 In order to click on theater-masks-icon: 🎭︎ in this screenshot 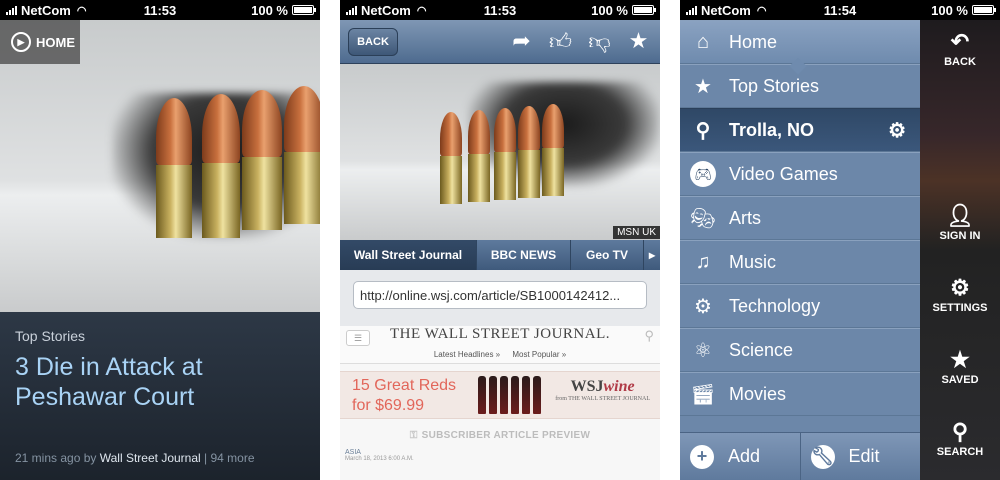, I will do `click(703, 218)`.